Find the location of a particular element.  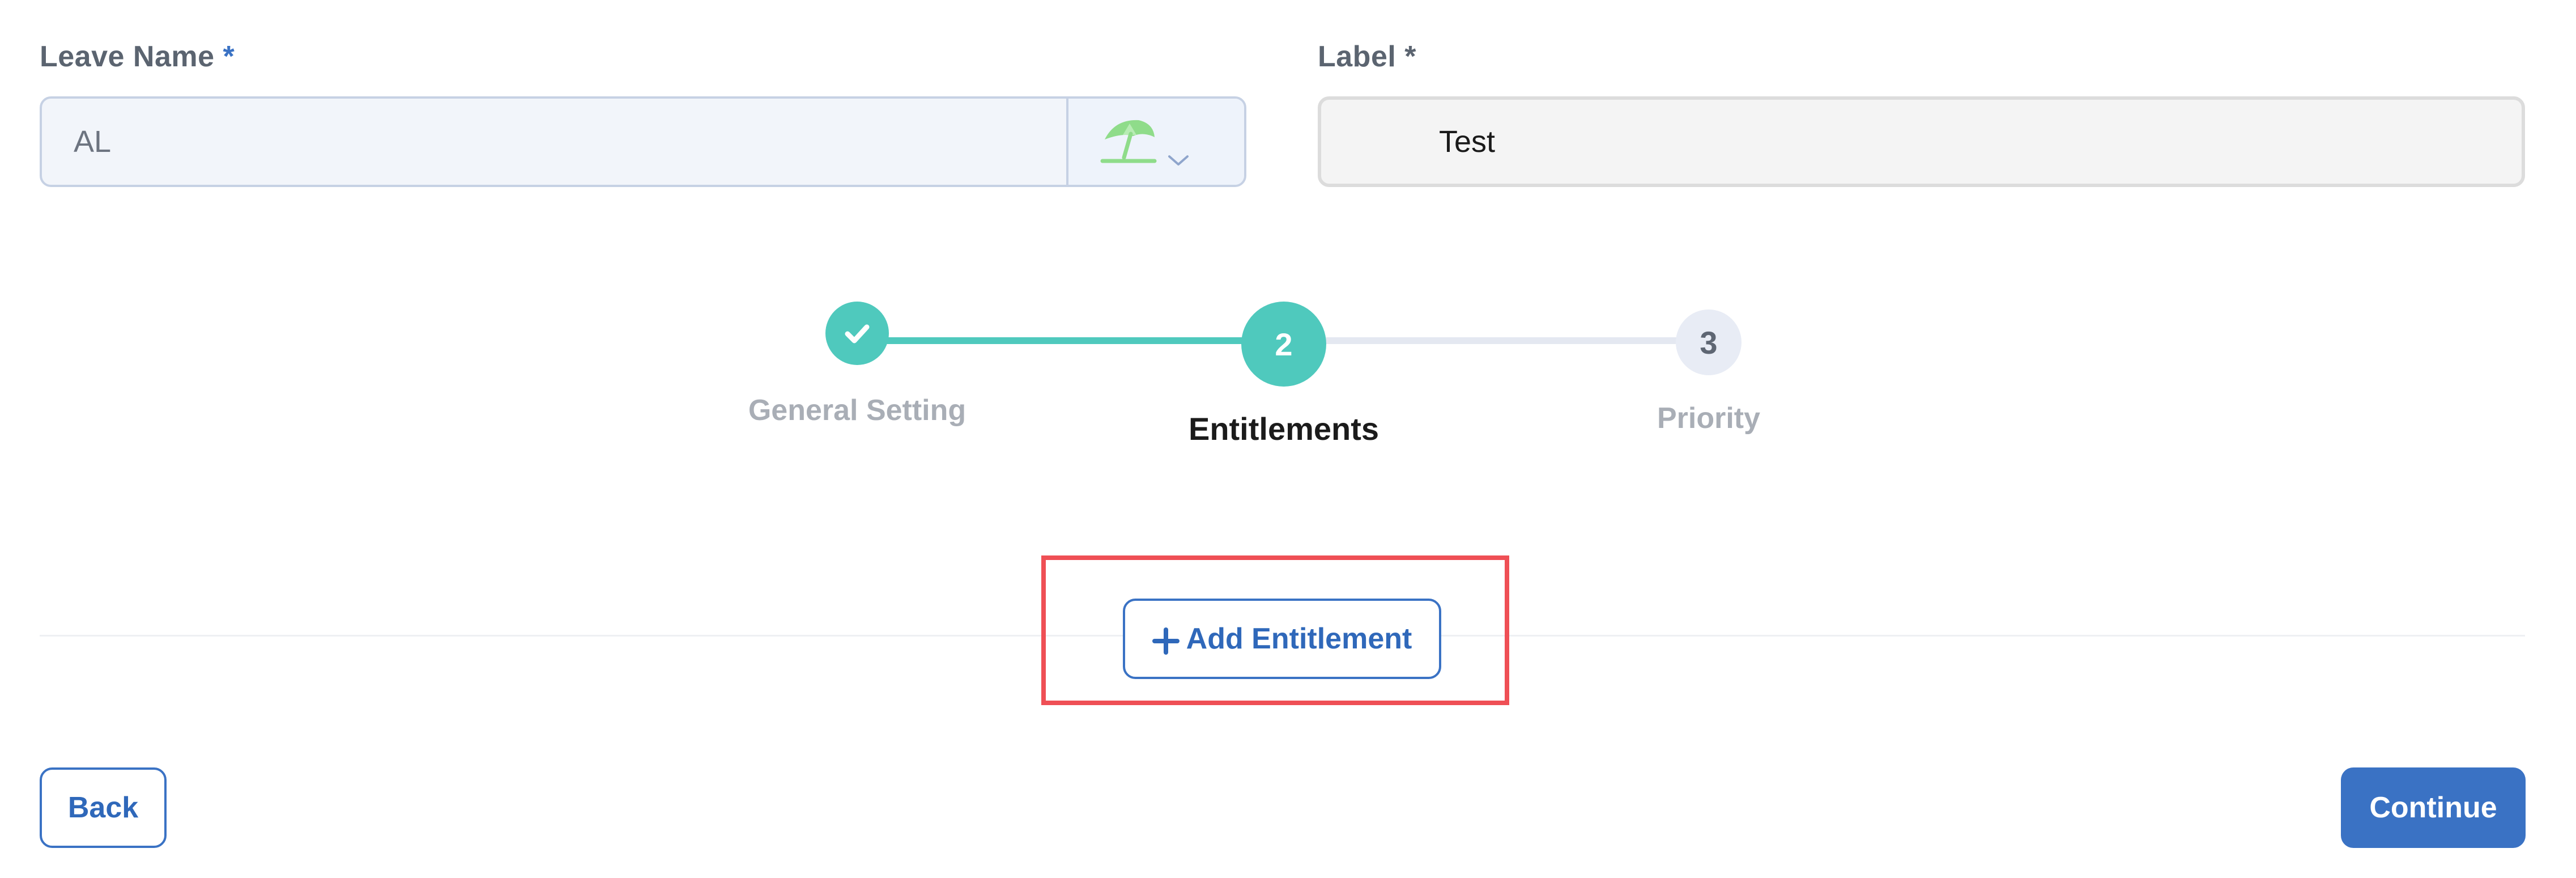

add-entitlement-label: Add Entitlement is located at coordinates (1299, 638).